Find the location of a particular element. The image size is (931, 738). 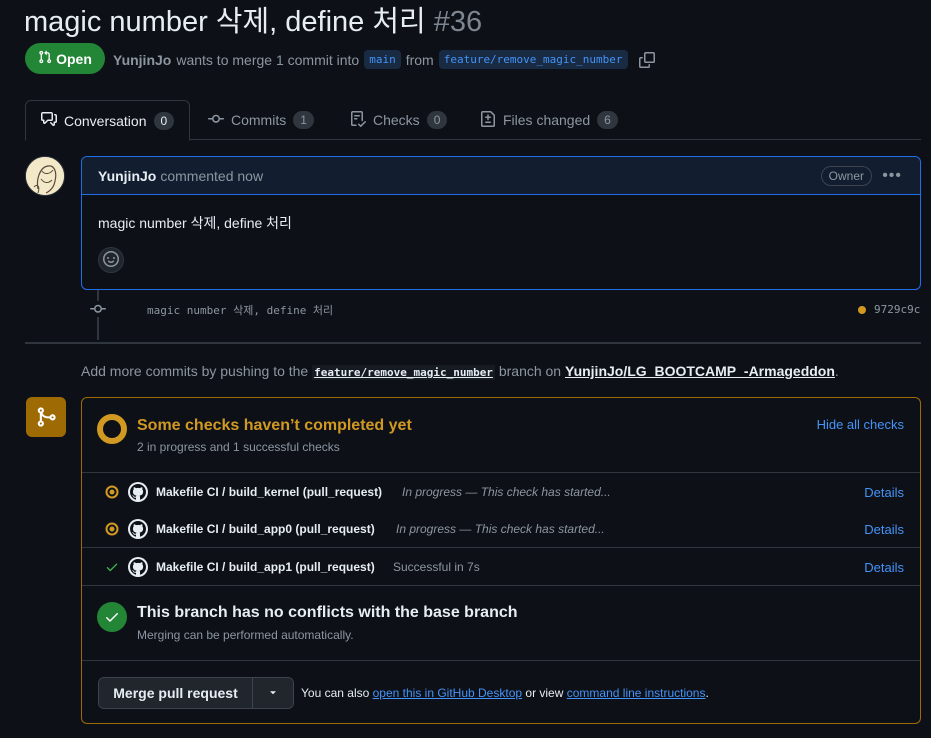

push-hint-prefix: Add more commits by pushing to the is located at coordinates (195, 371).